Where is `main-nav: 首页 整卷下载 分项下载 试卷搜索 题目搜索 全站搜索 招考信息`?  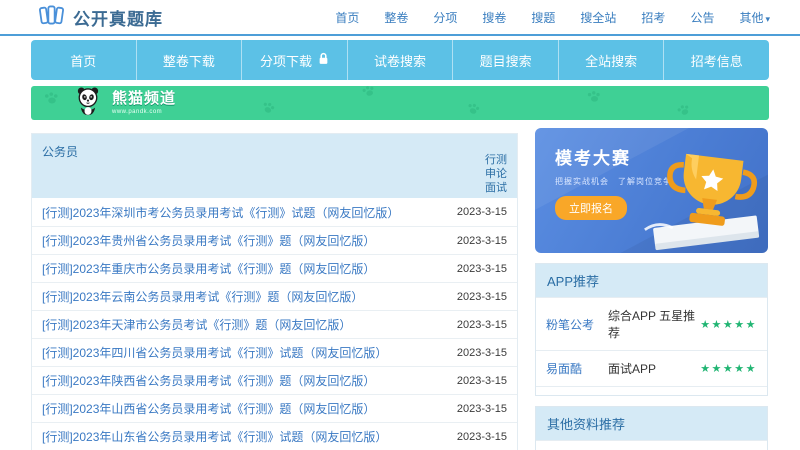
main-nav: 首页 整卷下载 分项下载 试卷搜索 题目搜索 全站搜索 招考信息 is located at coordinates (400, 60).